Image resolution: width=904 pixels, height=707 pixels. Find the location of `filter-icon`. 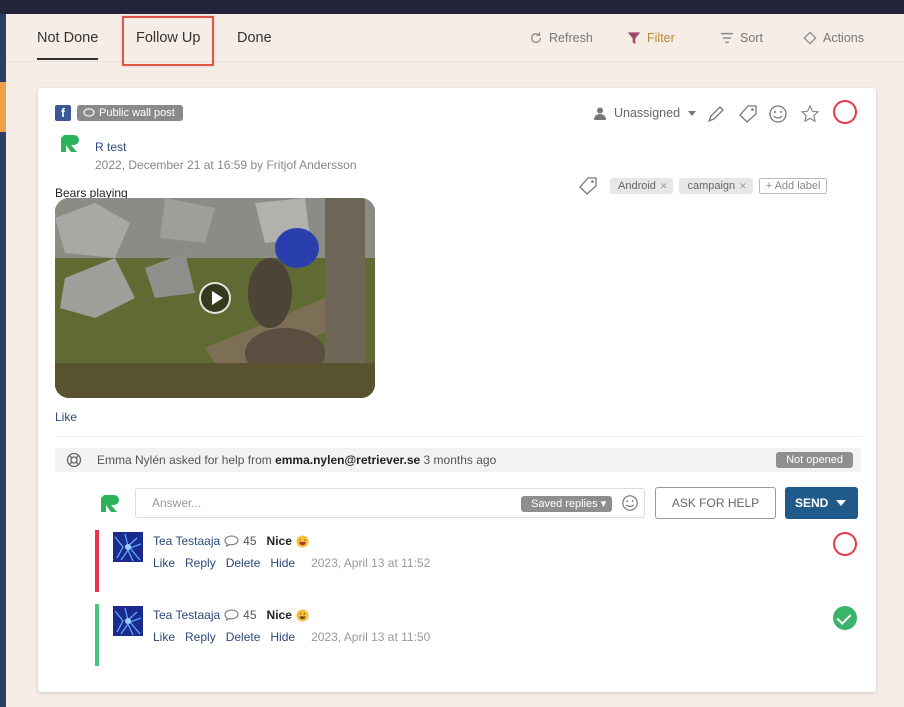

filter-icon is located at coordinates (634, 38).